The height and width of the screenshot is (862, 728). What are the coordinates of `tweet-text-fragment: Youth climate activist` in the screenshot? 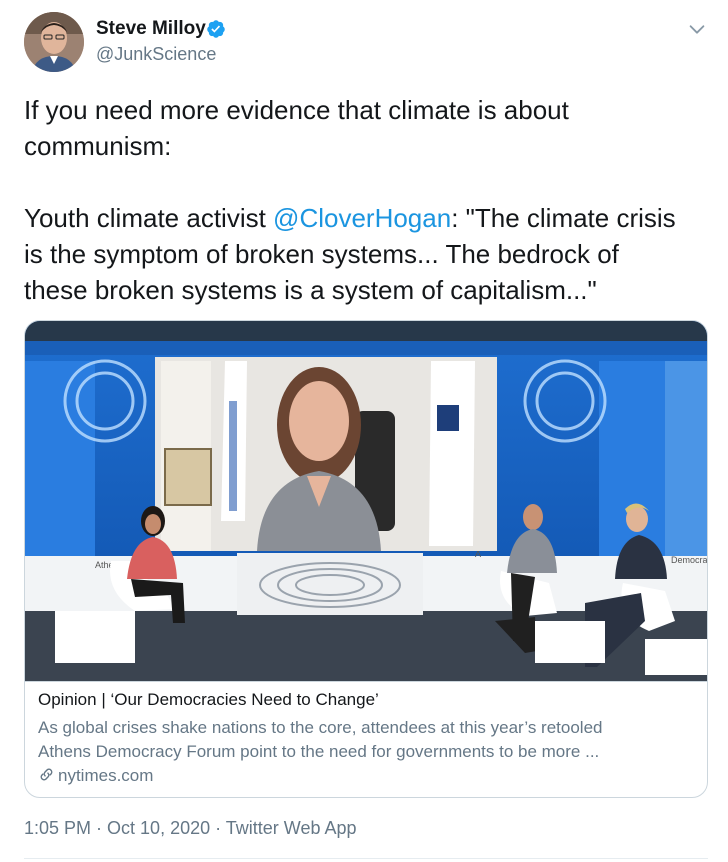 It's located at (149, 218).